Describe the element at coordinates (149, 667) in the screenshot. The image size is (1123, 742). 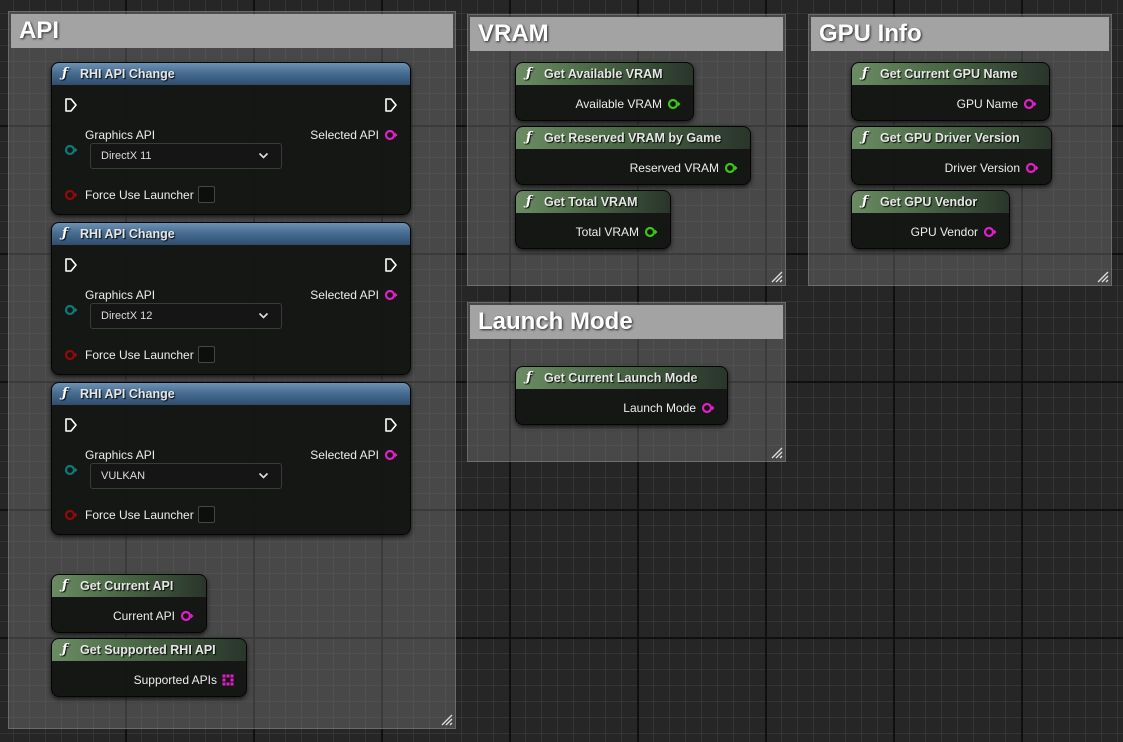
I see `get-supported-rhi-api-node: ƒ Get Supported RHI API Supported APIs` at that location.